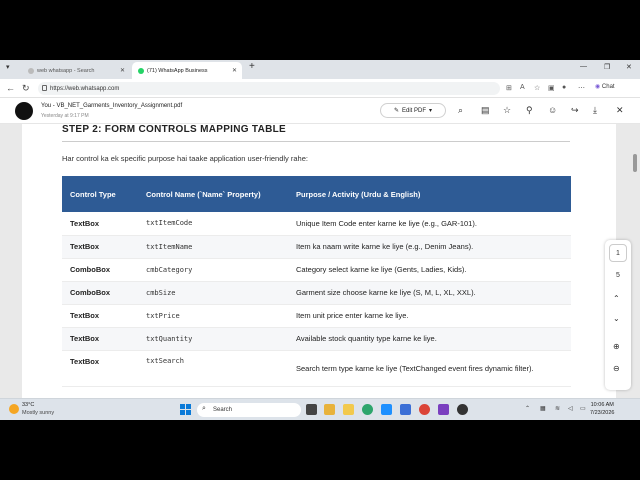 The height and width of the screenshot is (480, 640). Describe the element at coordinates (557, 408) in the screenshot. I see `wifi-icon: ≋` at that location.